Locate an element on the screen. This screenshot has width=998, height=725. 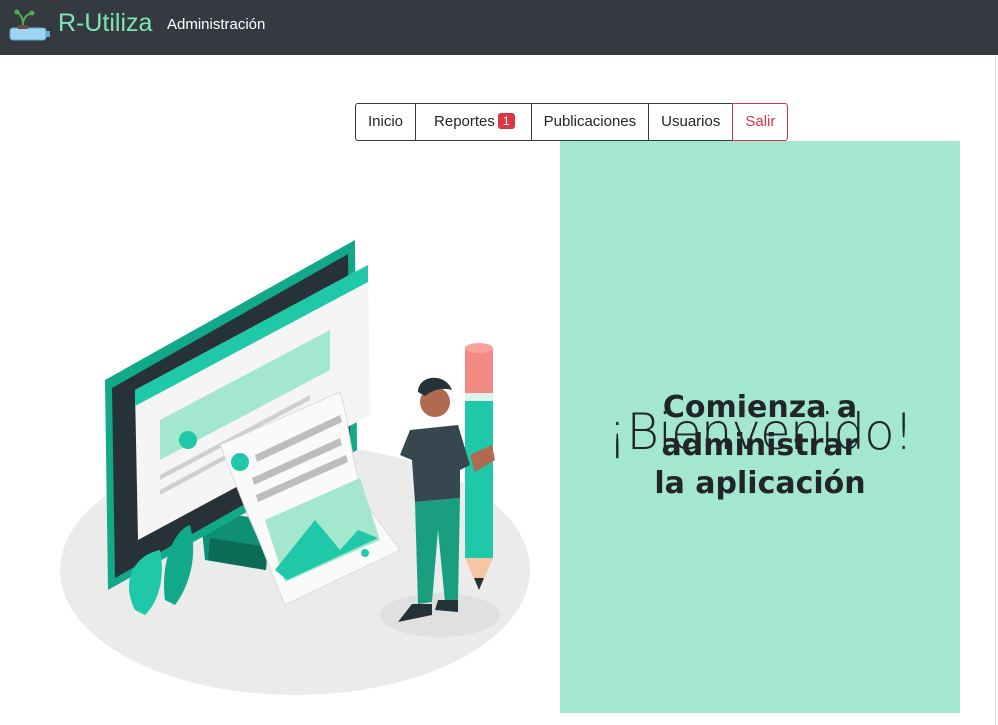
logo-icon is located at coordinates (29, 25).